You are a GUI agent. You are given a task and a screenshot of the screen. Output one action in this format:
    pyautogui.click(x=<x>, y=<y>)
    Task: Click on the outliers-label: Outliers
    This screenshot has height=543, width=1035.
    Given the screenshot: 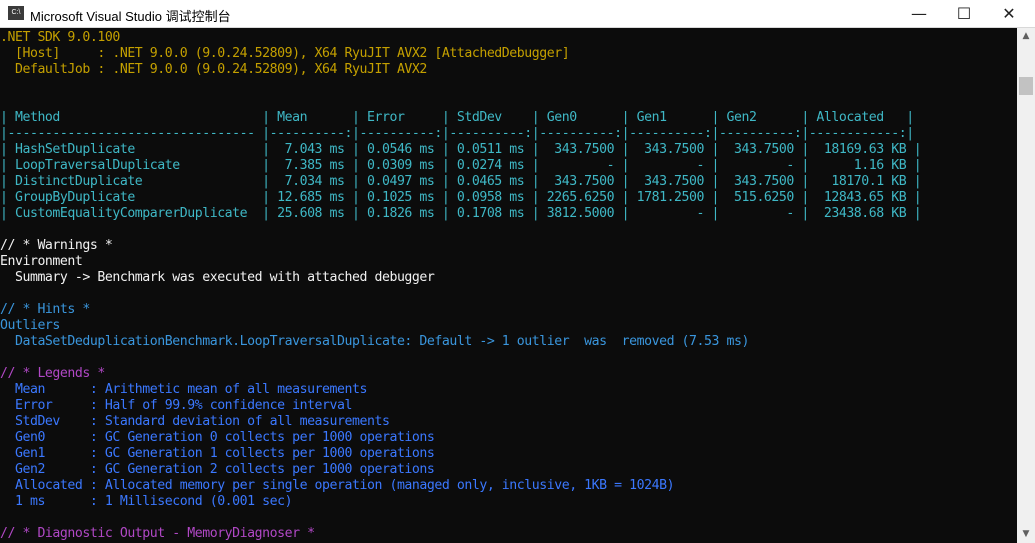 What is the action you would take?
    pyautogui.click(x=30, y=325)
    